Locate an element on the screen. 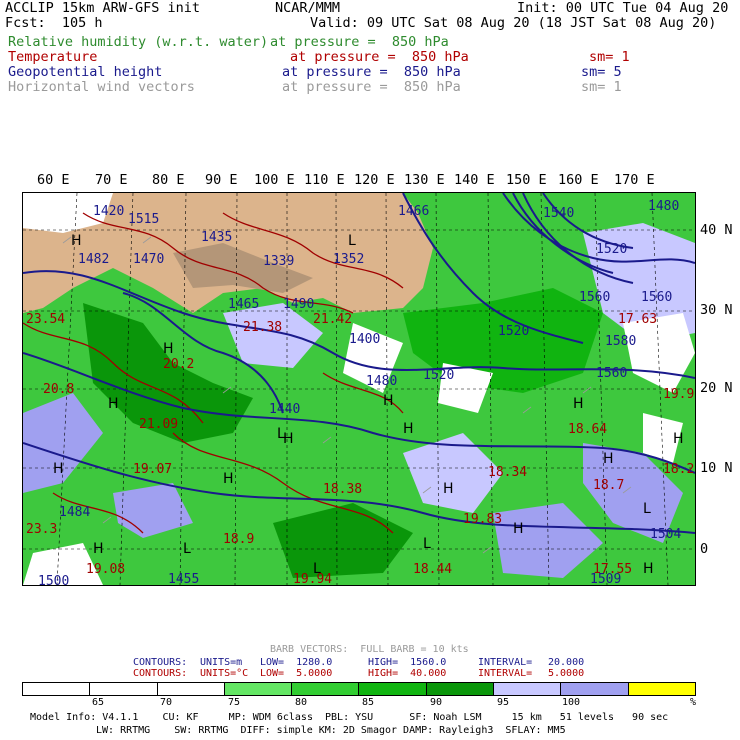 The width and height of the screenshot is (740, 740). field-temp-sm: sm= 1 is located at coordinates (609, 57).